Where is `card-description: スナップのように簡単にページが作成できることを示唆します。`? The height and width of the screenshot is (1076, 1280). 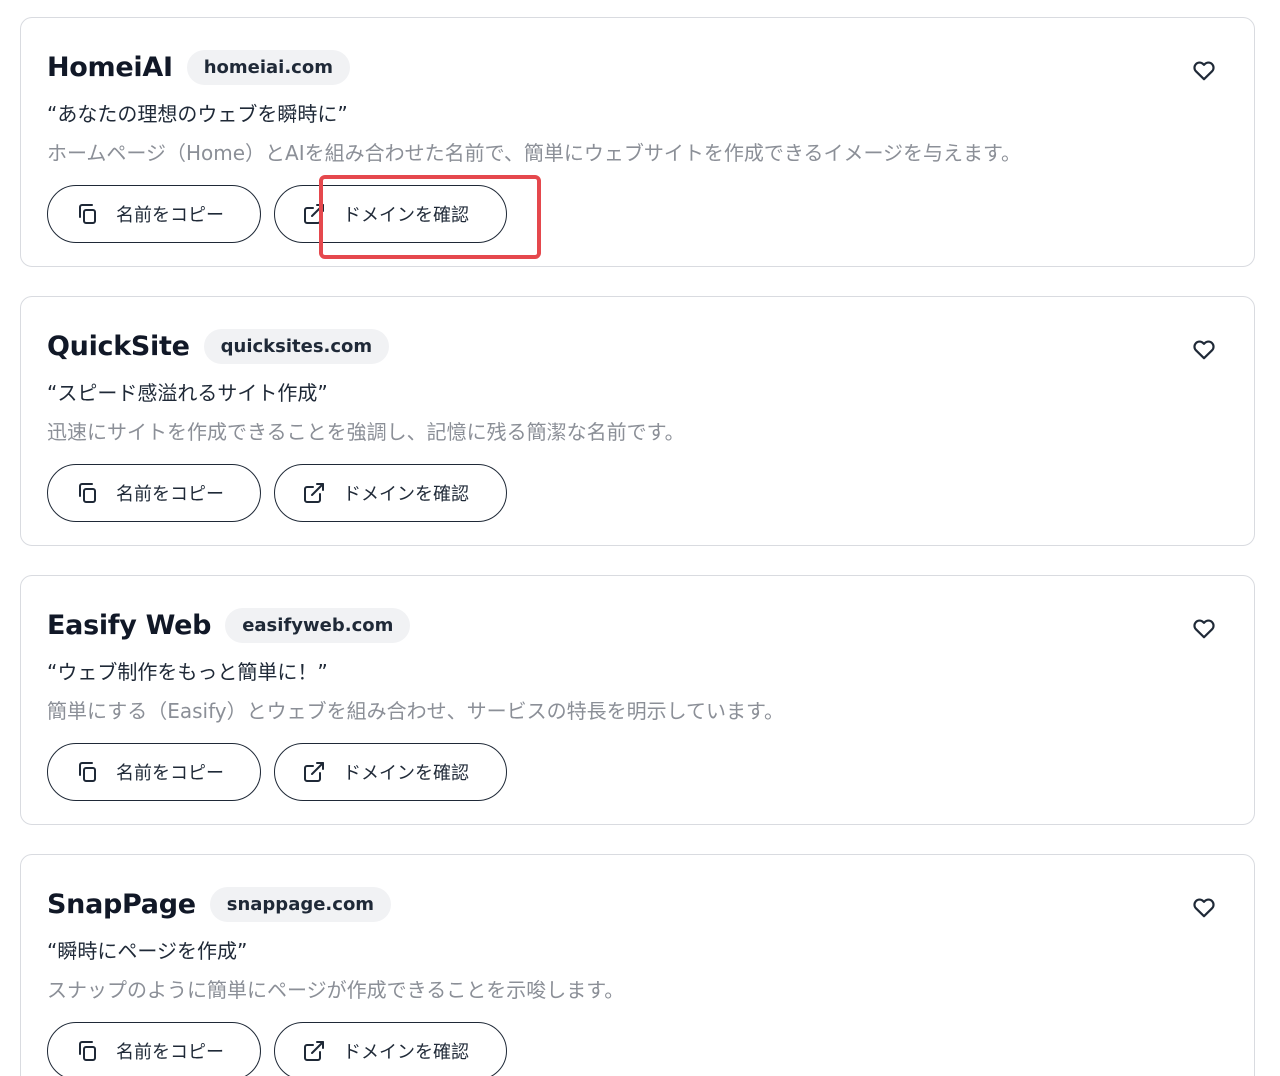
card-description: スナップのように簡単にページが作成できることを示唆します。 is located at coordinates (336, 990).